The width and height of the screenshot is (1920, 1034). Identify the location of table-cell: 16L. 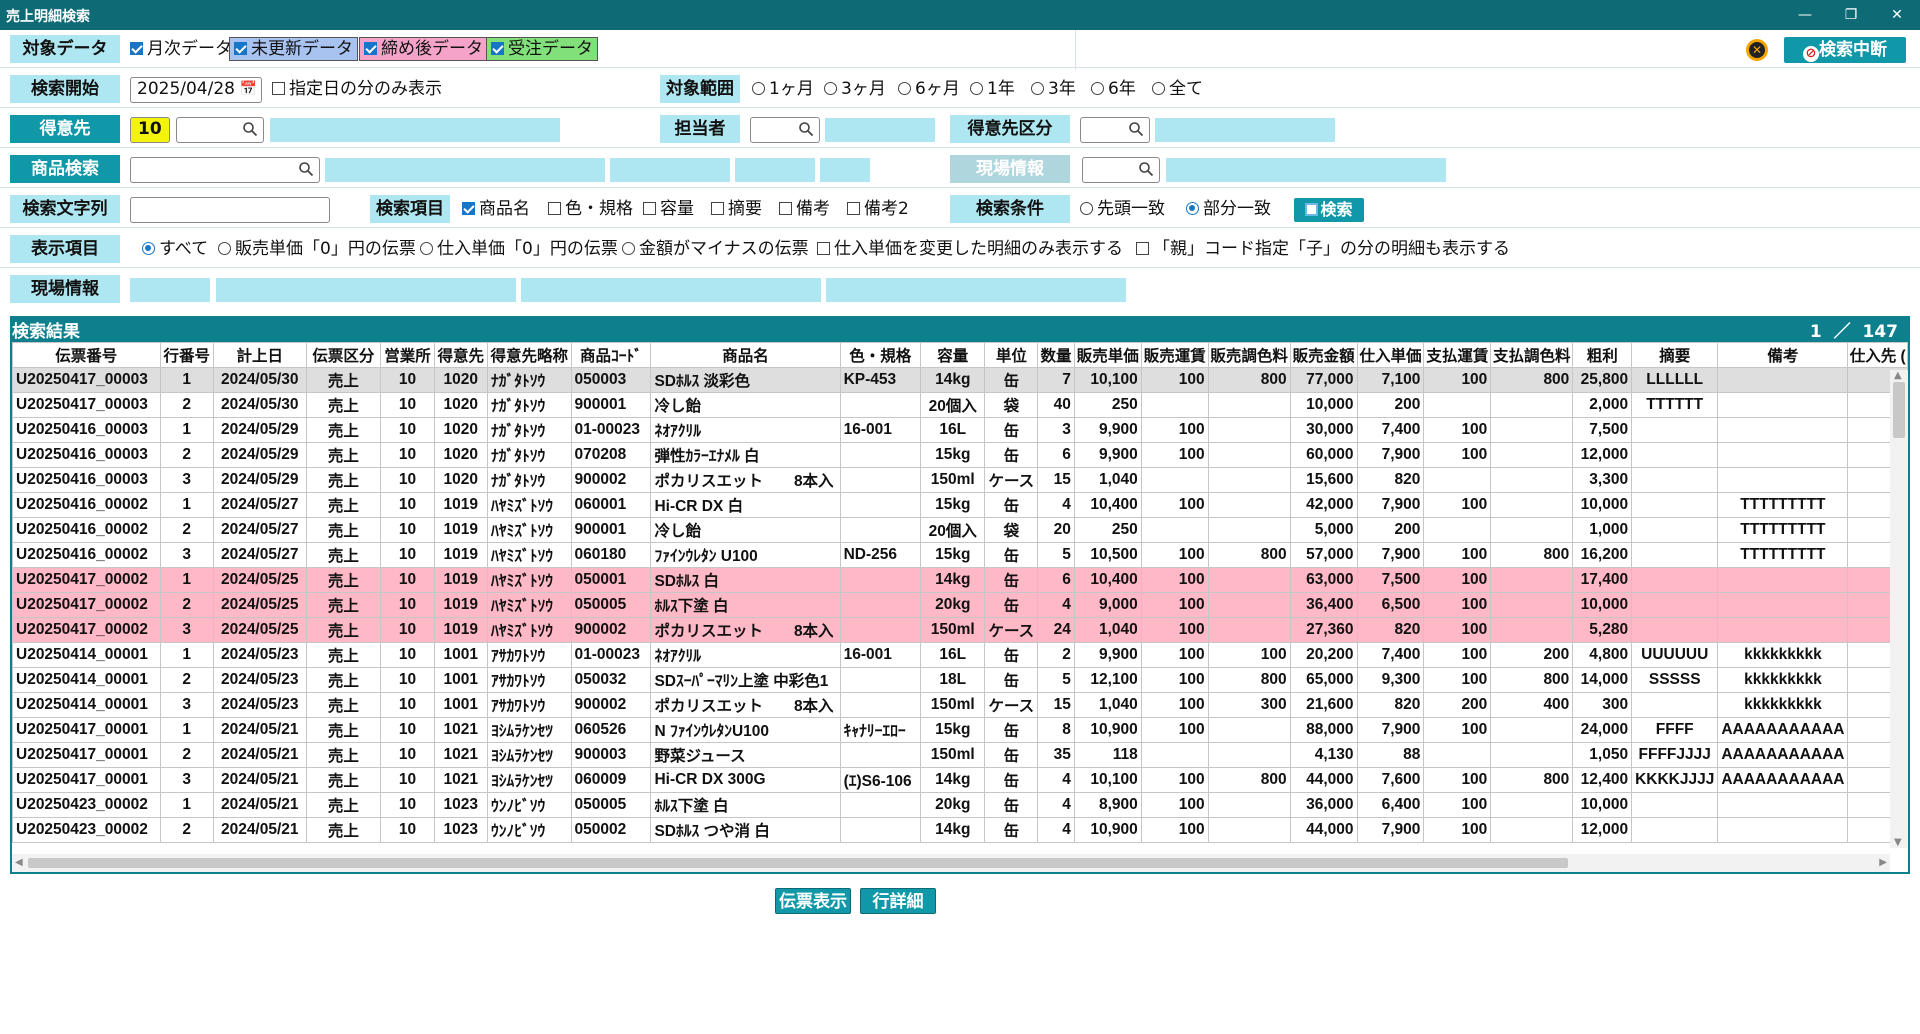
(953, 430).